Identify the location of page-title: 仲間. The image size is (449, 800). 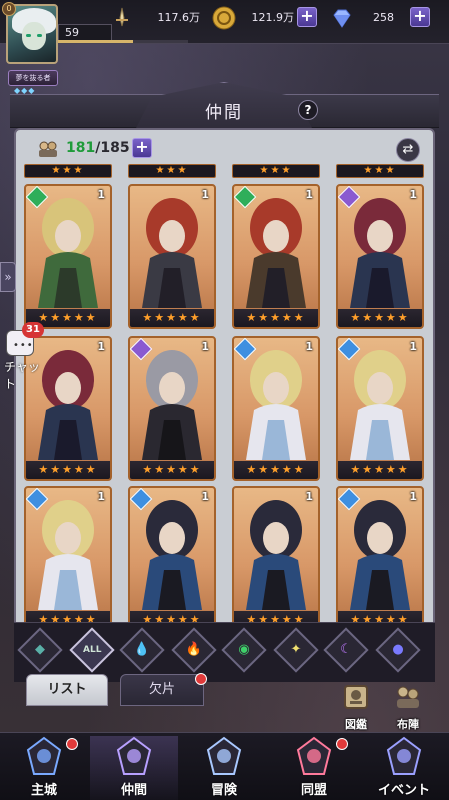
(224, 113).